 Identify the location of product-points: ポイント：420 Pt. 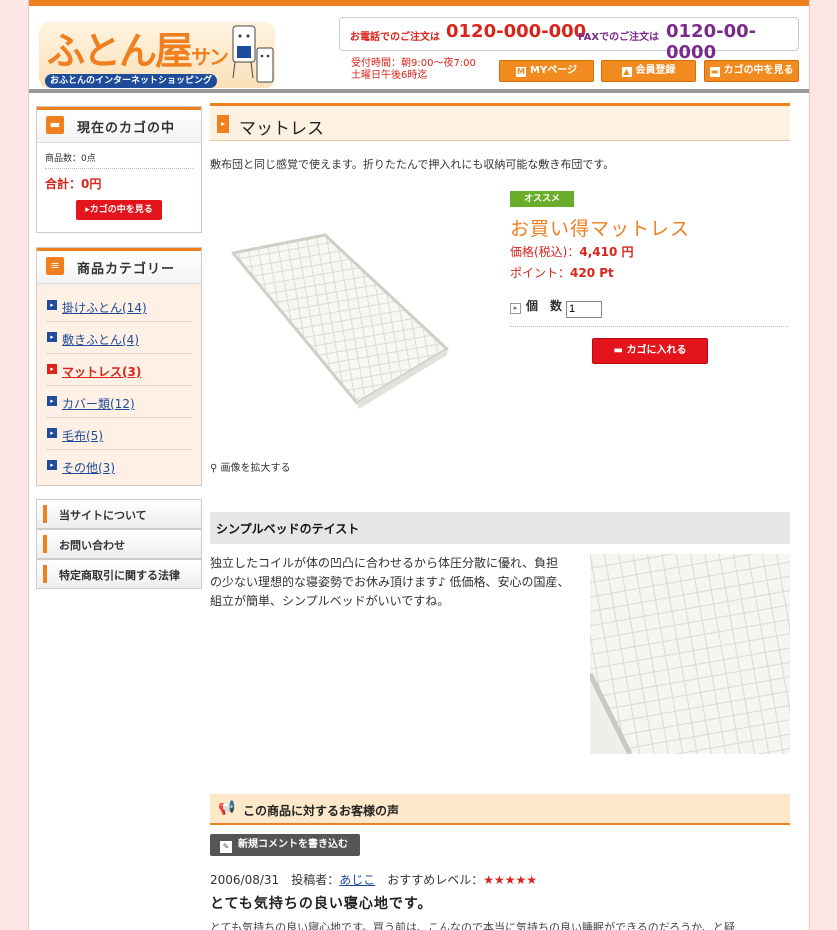
(562, 273).